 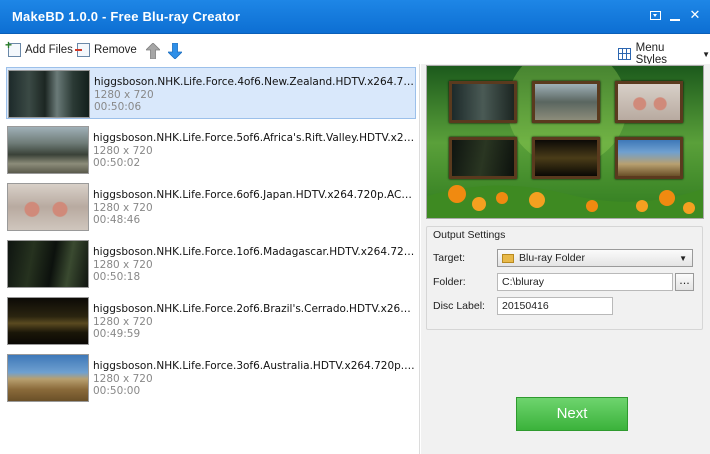 I want to click on menu-preview, so click(x=565, y=142).